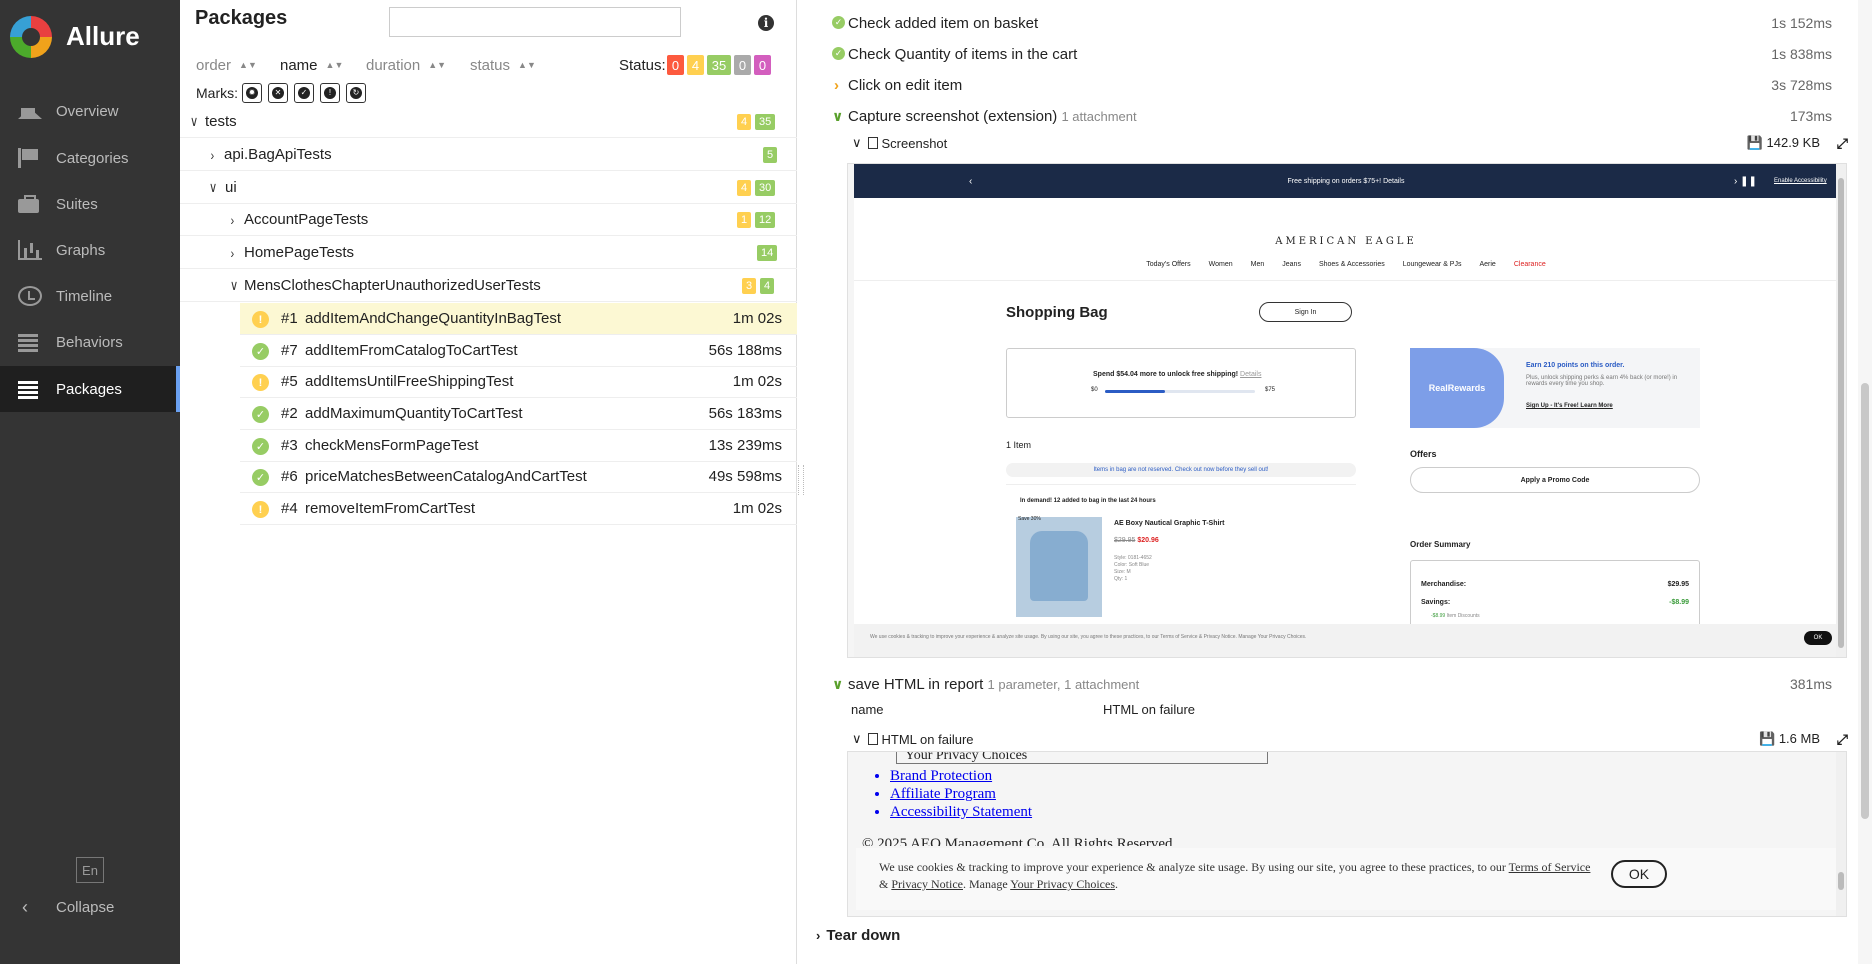  Describe the element at coordinates (90, 870) in the screenshot. I see `language-switcher: En` at that location.